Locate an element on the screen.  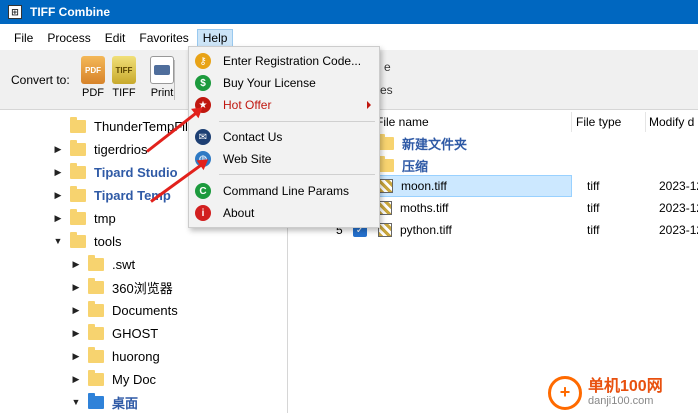
tree-item: ▶ Tipard Studio is located at coordinates (115, 172).